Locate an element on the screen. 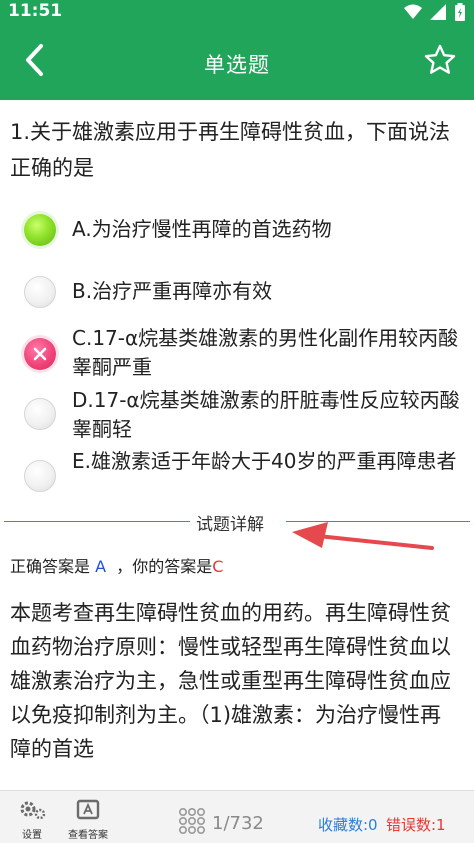  page-title: 单选题 is located at coordinates (237, 65).